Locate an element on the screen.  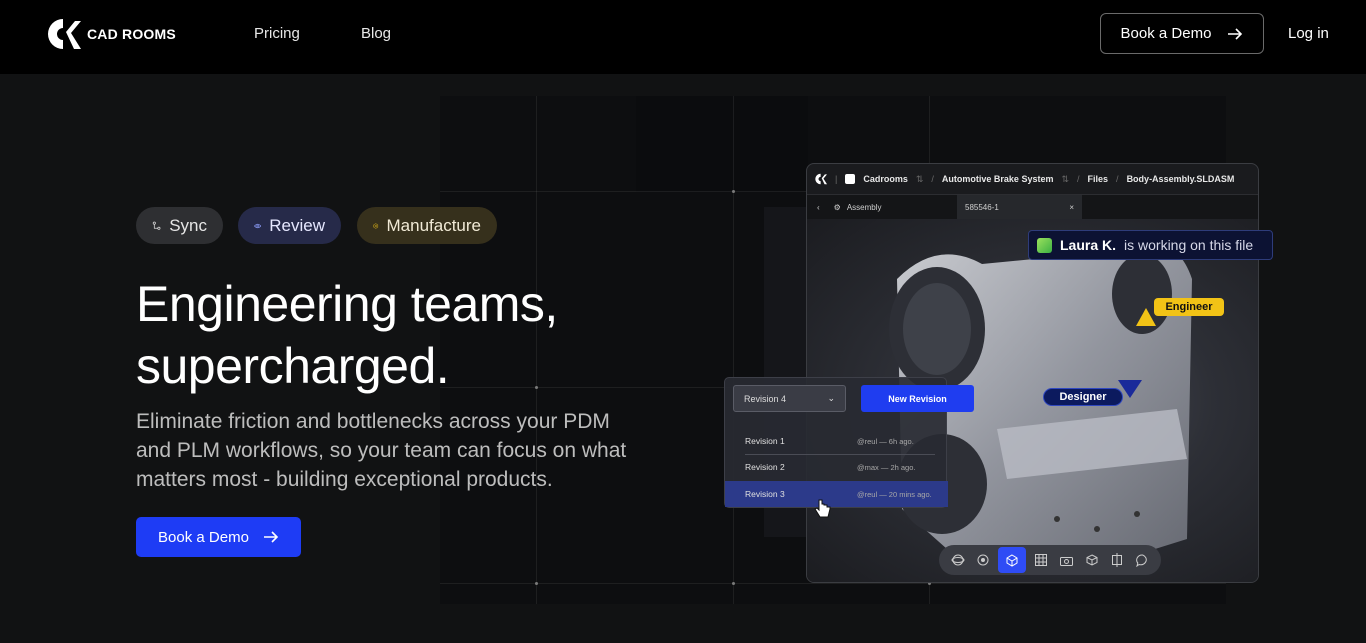
section-icon is located at coordinates (1117, 560).